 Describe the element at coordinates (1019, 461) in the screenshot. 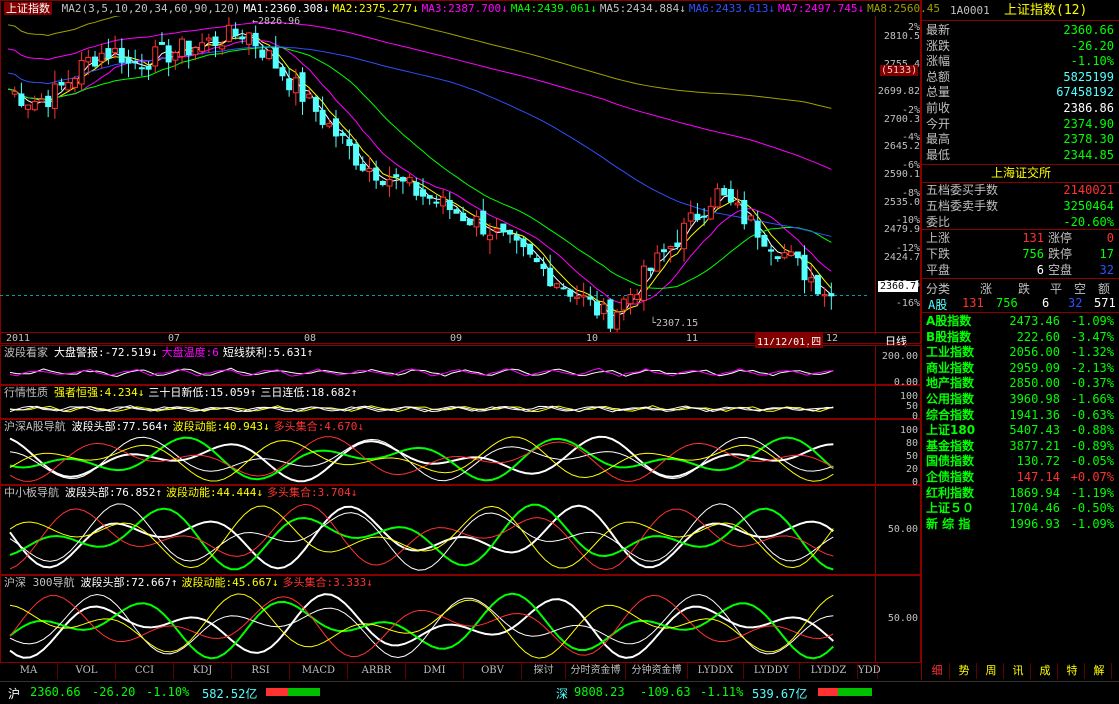

I see `index-row: 国债指数 130.72 -0.05%` at that location.